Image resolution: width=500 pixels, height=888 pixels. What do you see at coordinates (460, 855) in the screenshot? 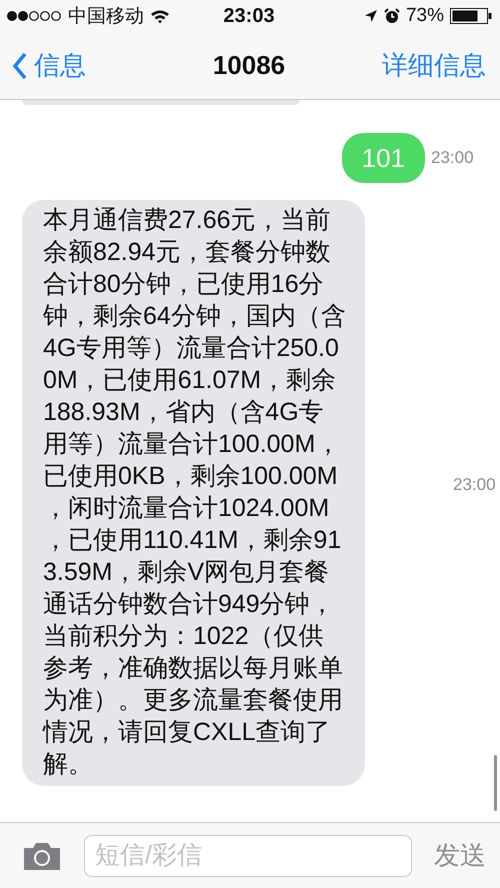
I see `send-button: 发送` at bounding box center [460, 855].